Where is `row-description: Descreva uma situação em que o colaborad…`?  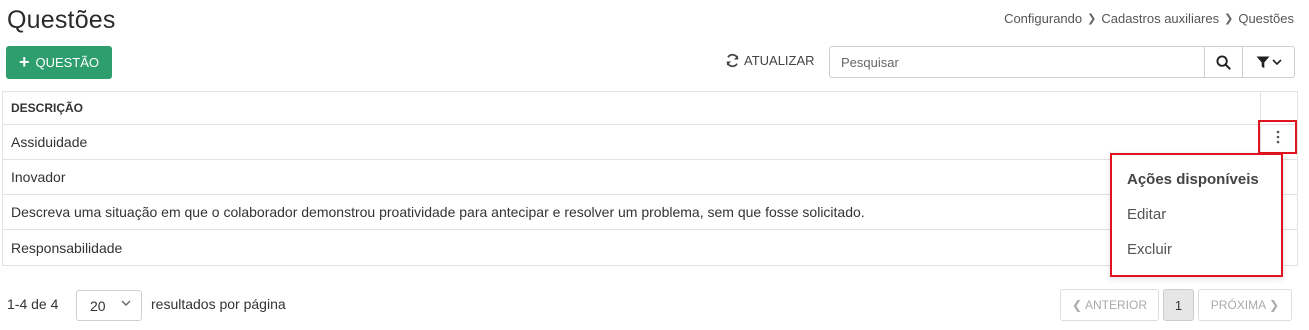
row-description: Descreva uma situação em que o colaborad… is located at coordinates (438, 212).